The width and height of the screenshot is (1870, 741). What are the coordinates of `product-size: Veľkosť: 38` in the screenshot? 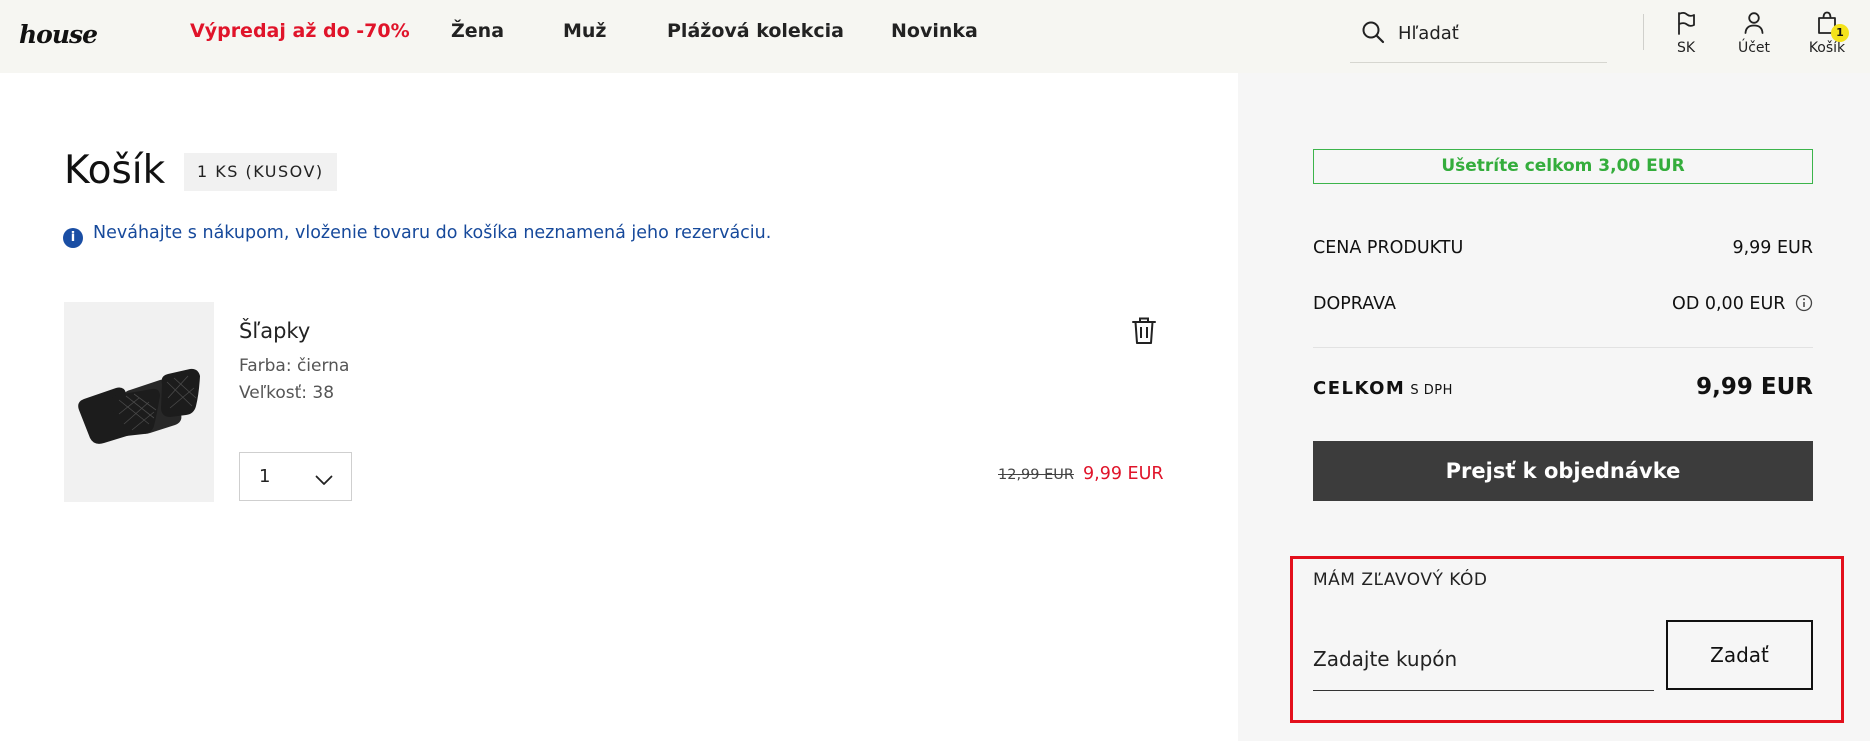 It's located at (287, 393).